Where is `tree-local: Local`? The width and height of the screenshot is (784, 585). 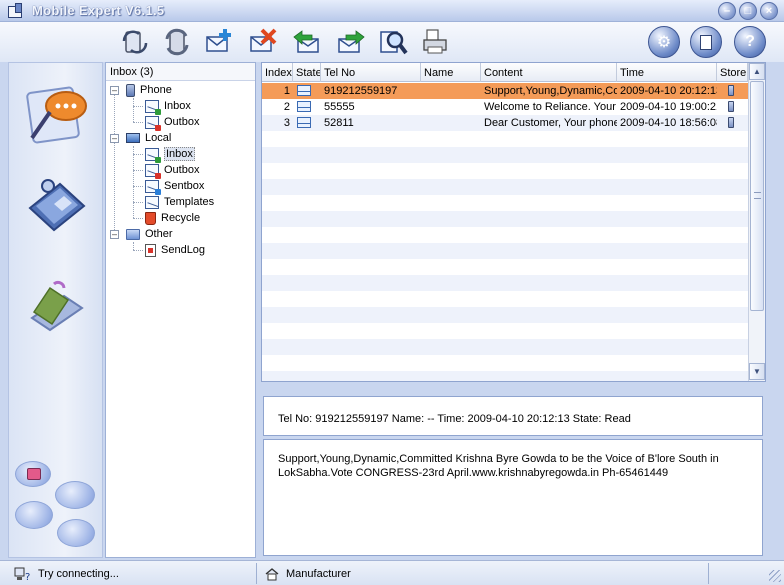
tree-local: Local is located at coordinates (148, 138).